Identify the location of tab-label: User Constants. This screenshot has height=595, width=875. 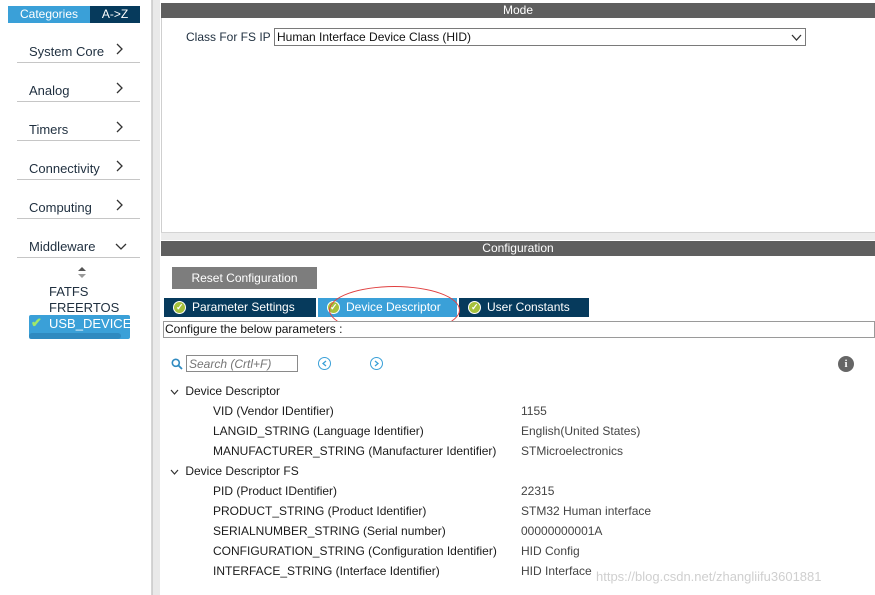
(528, 307).